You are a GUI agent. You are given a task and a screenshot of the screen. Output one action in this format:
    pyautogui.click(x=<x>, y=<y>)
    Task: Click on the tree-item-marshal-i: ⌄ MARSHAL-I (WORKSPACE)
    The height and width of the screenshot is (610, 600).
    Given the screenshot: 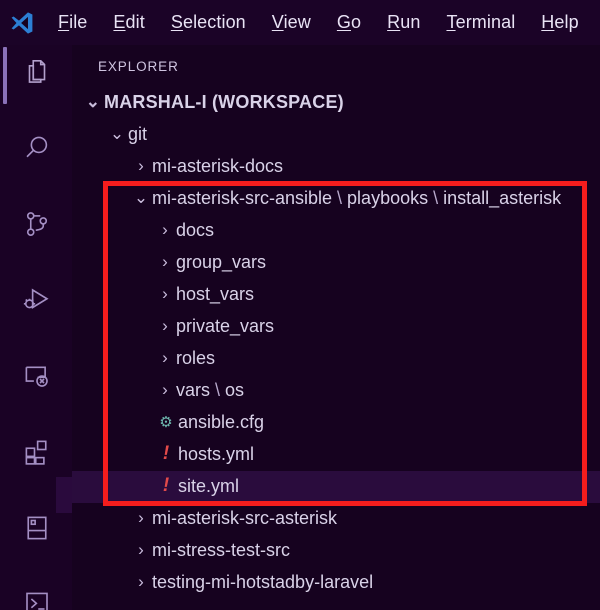 What is the action you would take?
    pyautogui.click(x=336, y=103)
    